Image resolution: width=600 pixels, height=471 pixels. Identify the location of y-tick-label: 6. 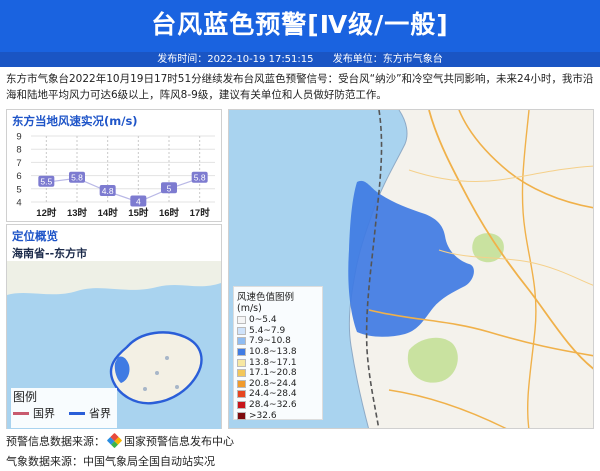
(18, 176).